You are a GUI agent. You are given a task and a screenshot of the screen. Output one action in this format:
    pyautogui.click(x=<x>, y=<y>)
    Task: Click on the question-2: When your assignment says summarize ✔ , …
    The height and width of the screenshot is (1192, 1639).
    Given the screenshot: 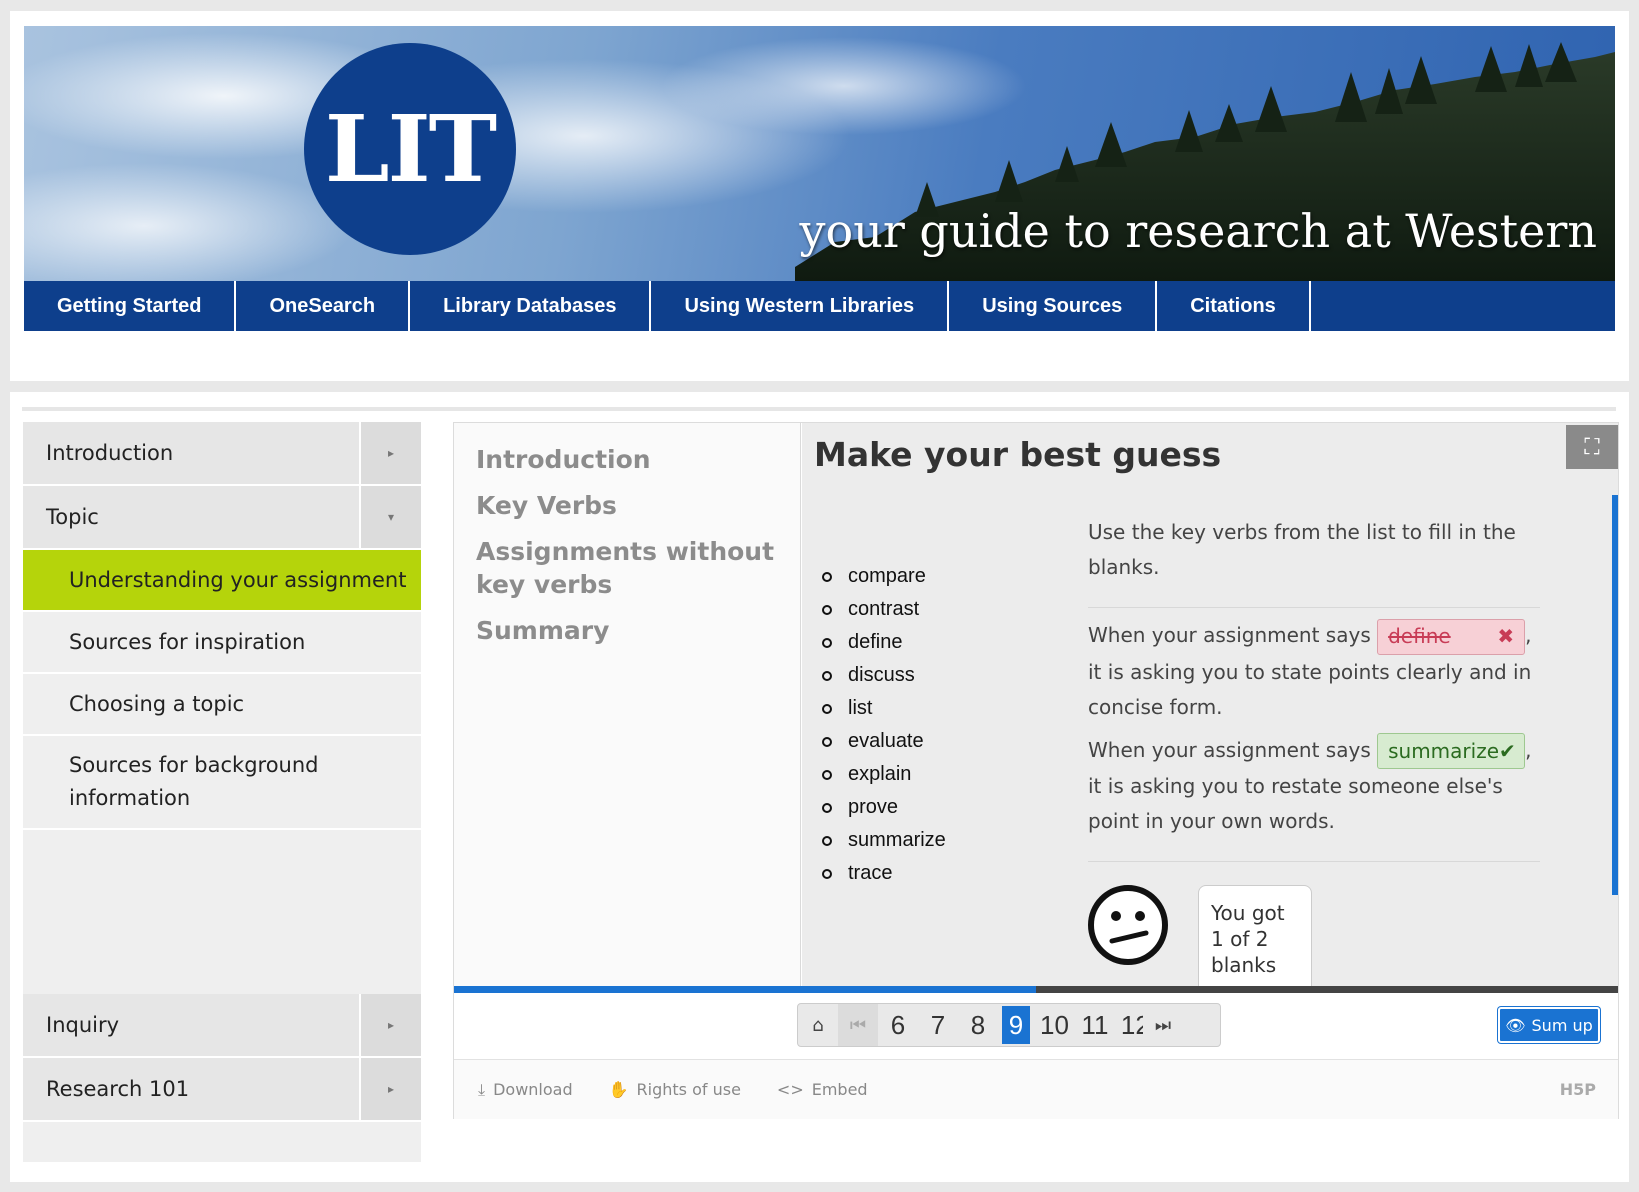 What is the action you would take?
    pyautogui.click(x=1314, y=790)
    